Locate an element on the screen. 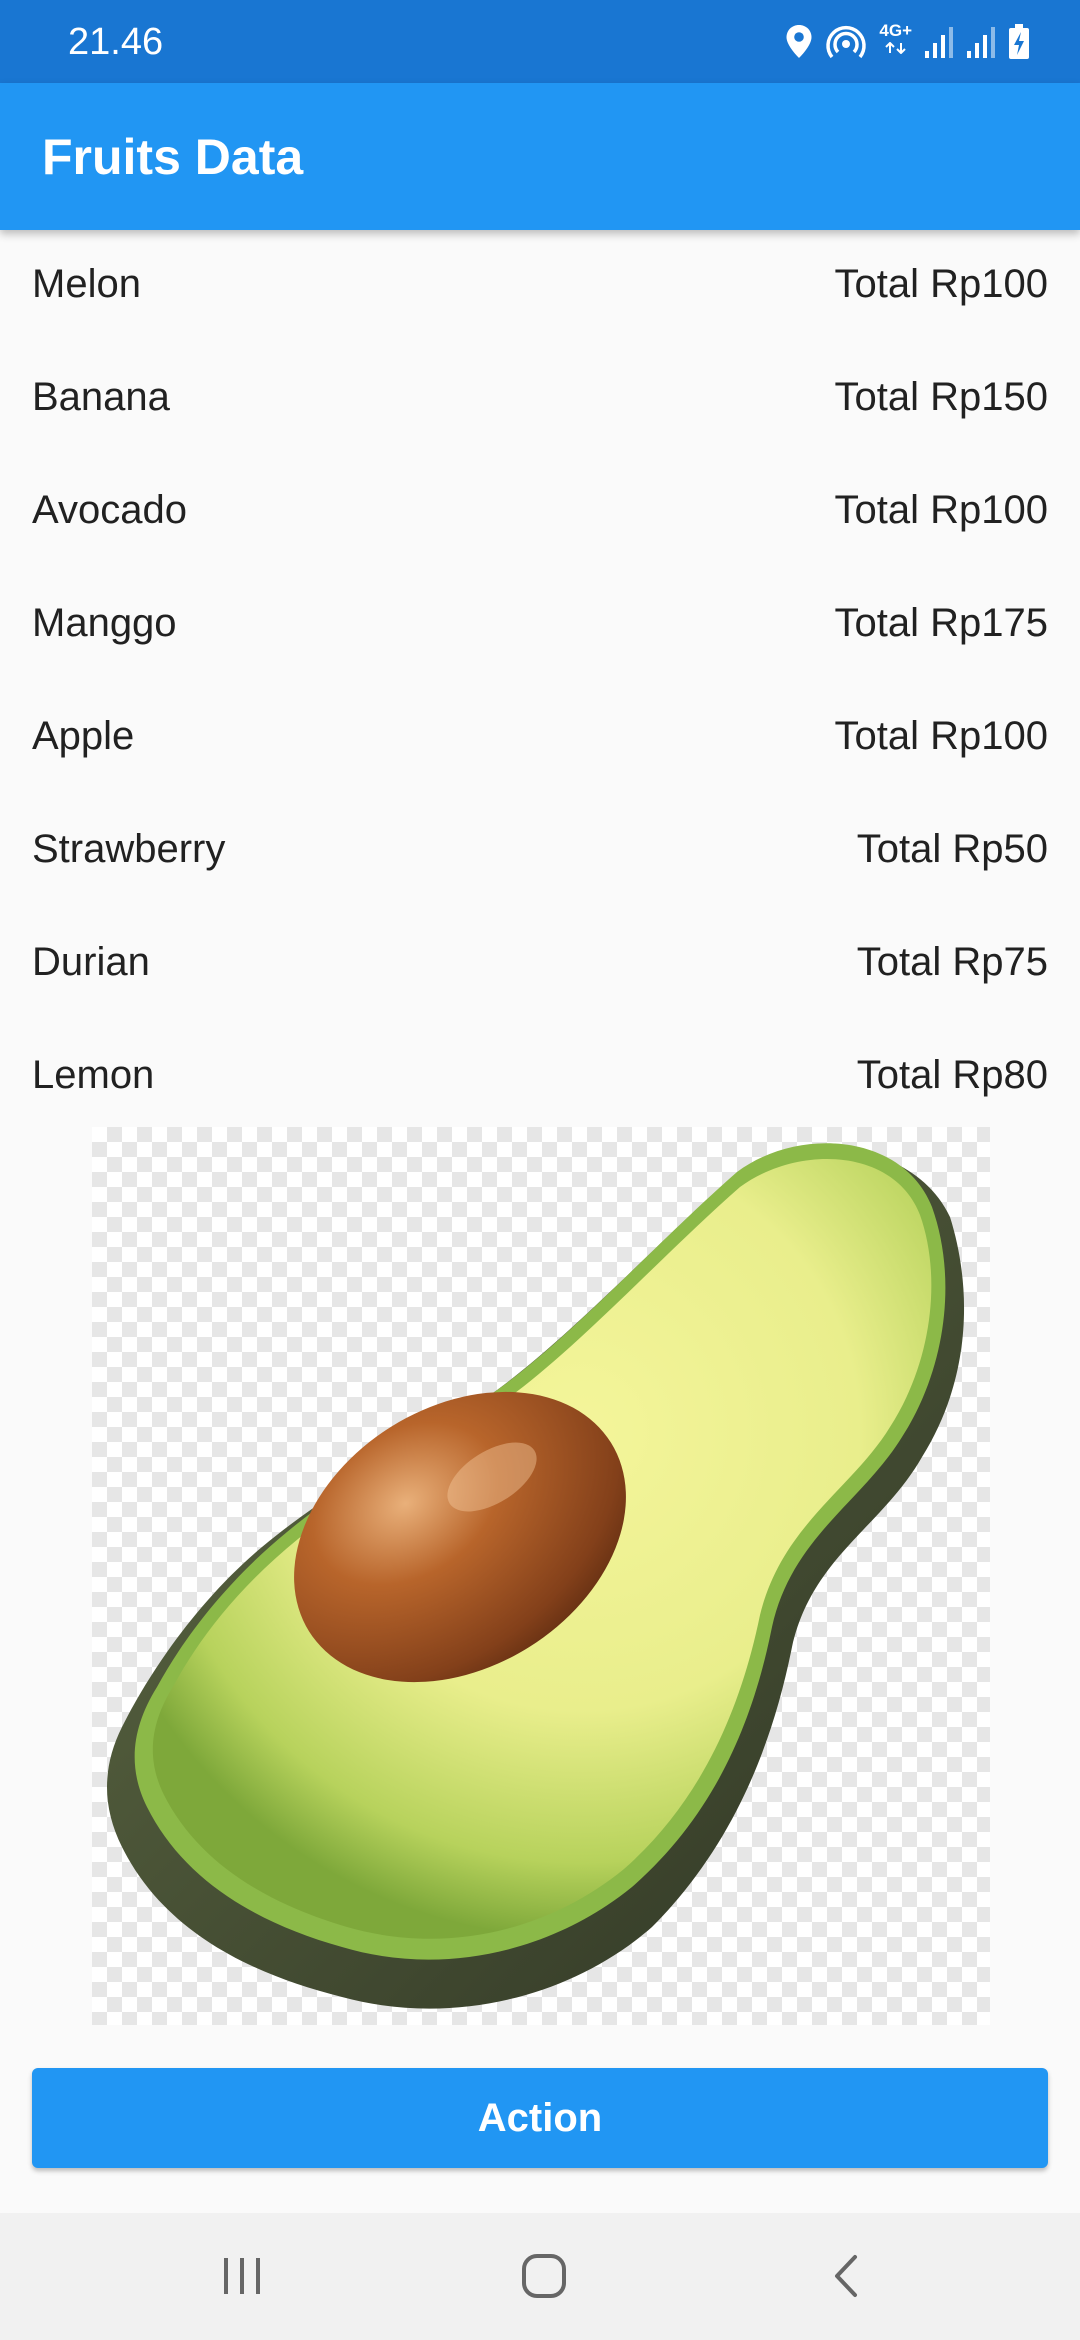  list-item: Avocado Total Rp100 is located at coordinates (540, 512).